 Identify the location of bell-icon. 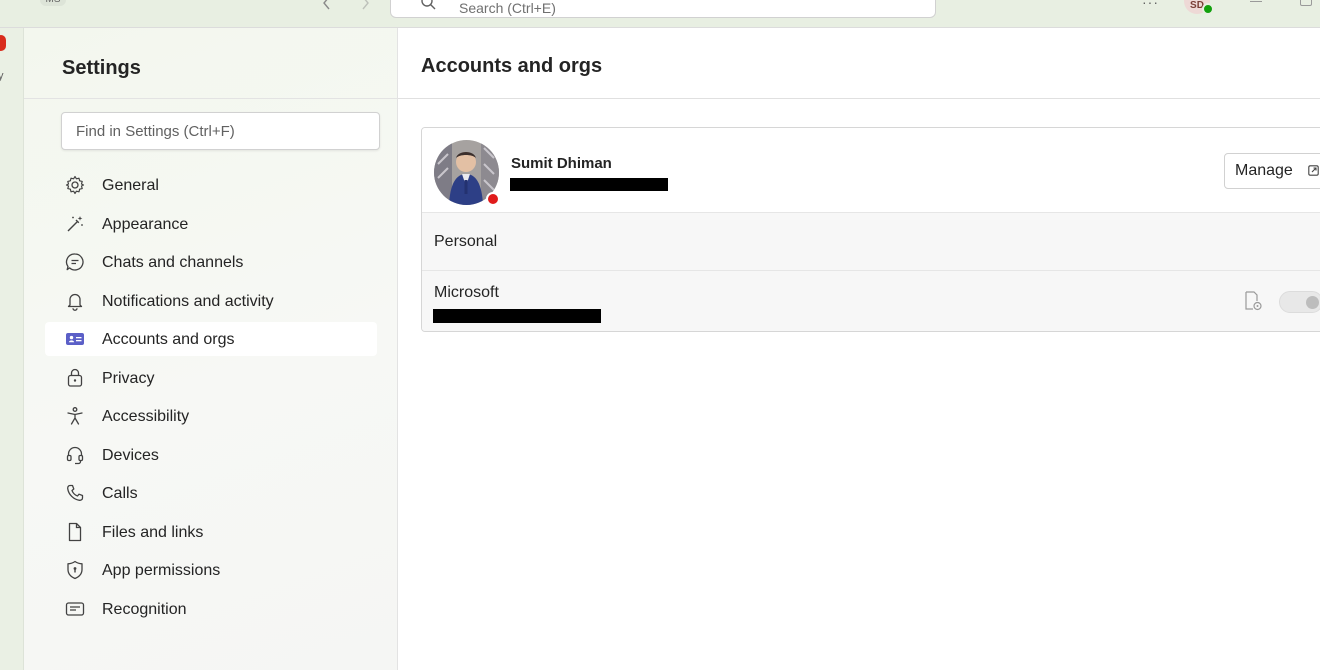
(75, 302).